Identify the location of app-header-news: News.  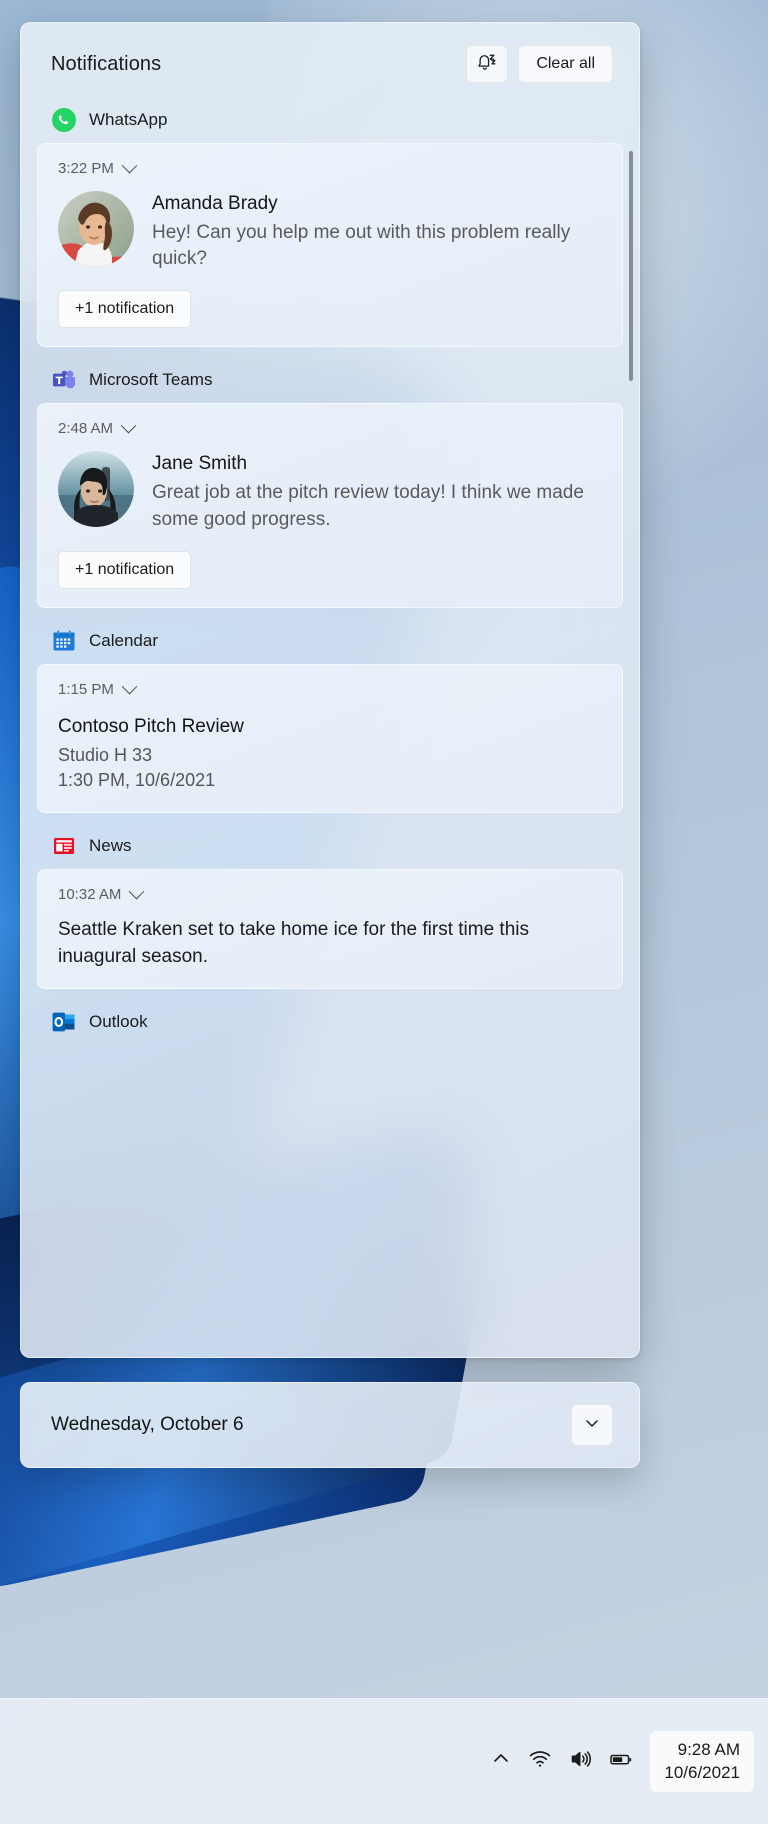
(330, 844).